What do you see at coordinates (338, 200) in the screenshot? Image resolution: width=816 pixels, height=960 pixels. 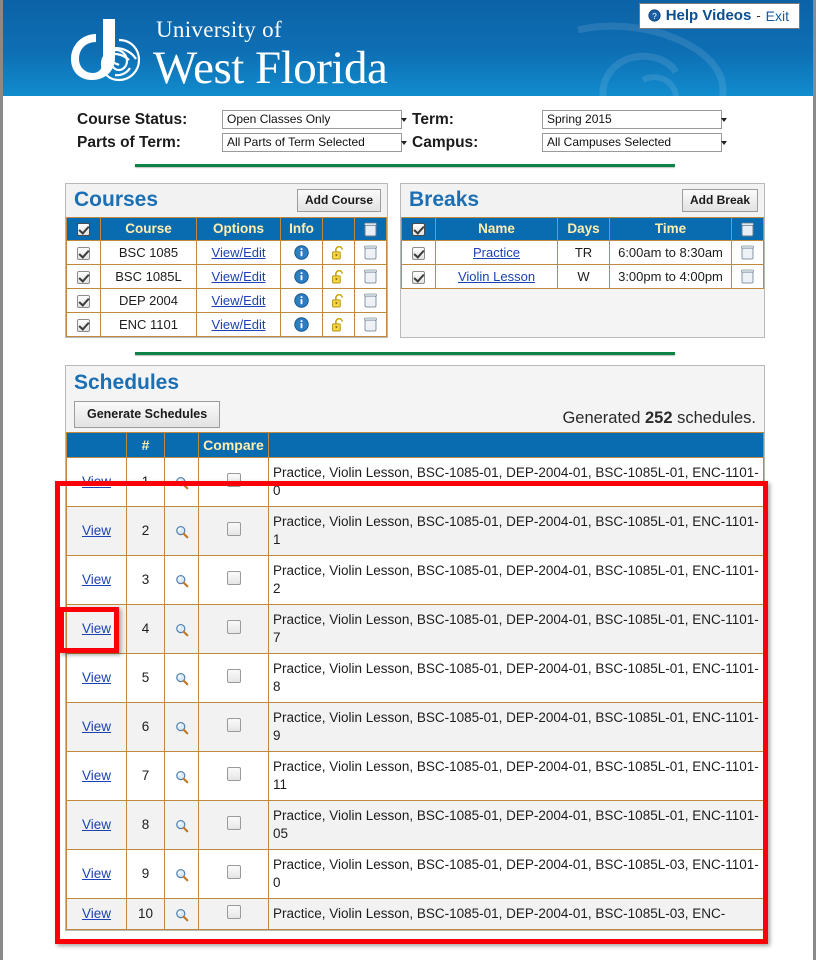 I see `add-course-button: Add Course` at bounding box center [338, 200].